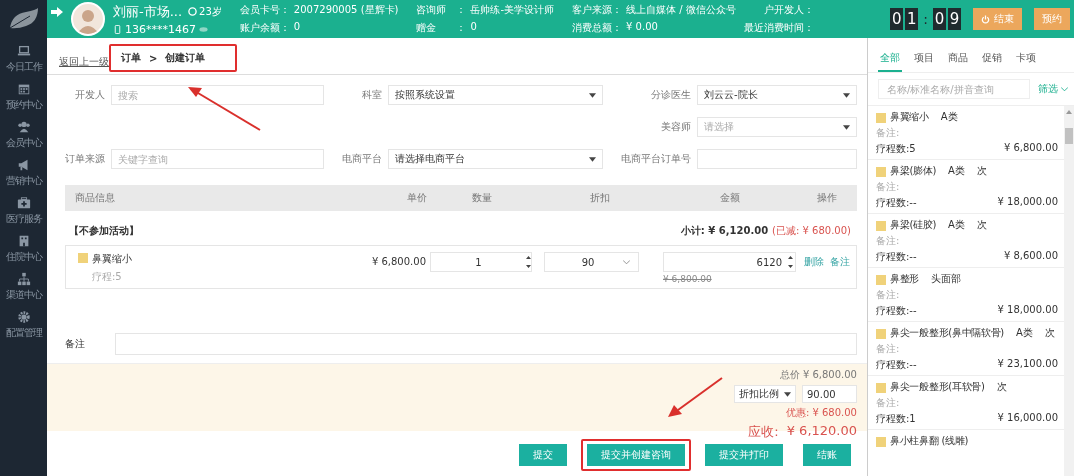  Describe the element at coordinates (23, 253) in the screenshot. I see `sidebar-item: 住院中心` at that location.